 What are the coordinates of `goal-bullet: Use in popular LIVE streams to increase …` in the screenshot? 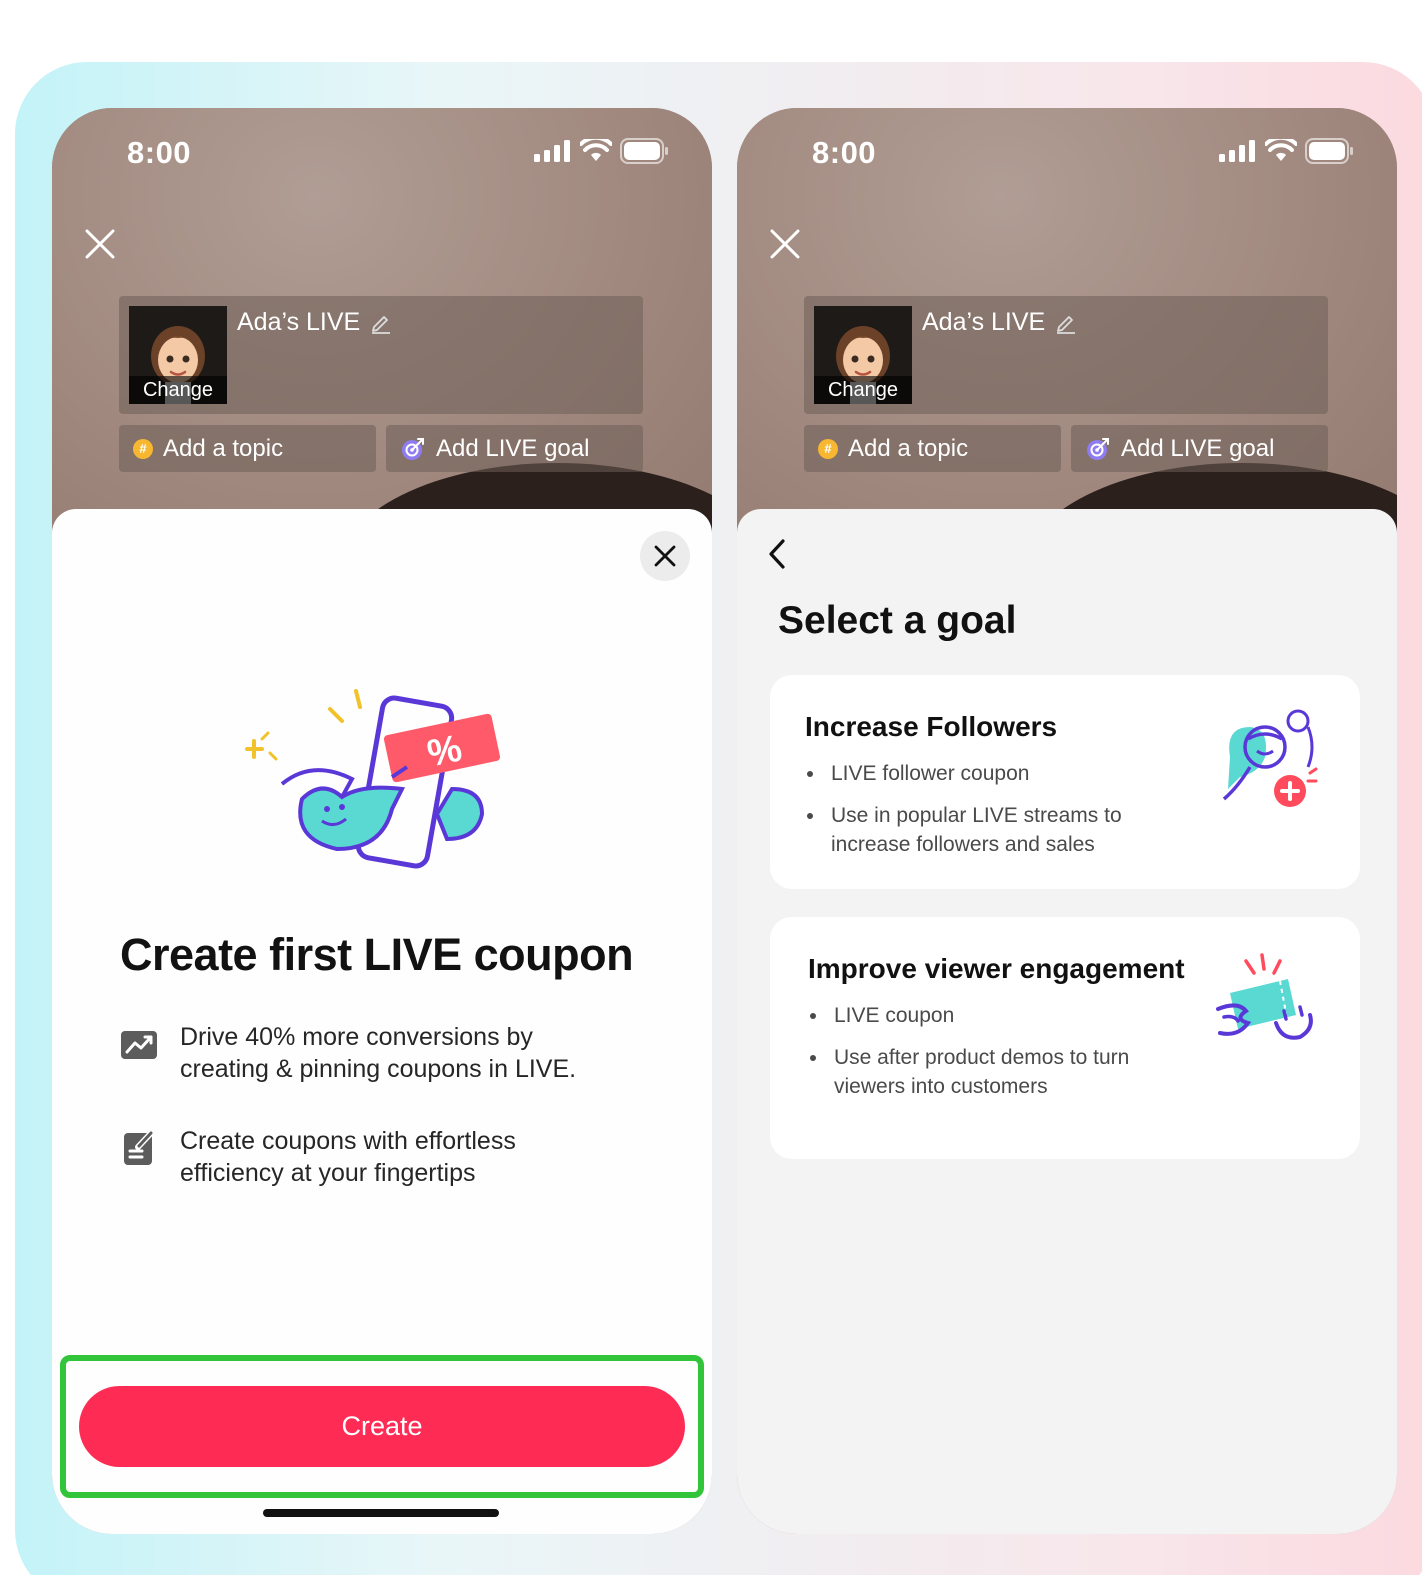 It's located at (995, 830).